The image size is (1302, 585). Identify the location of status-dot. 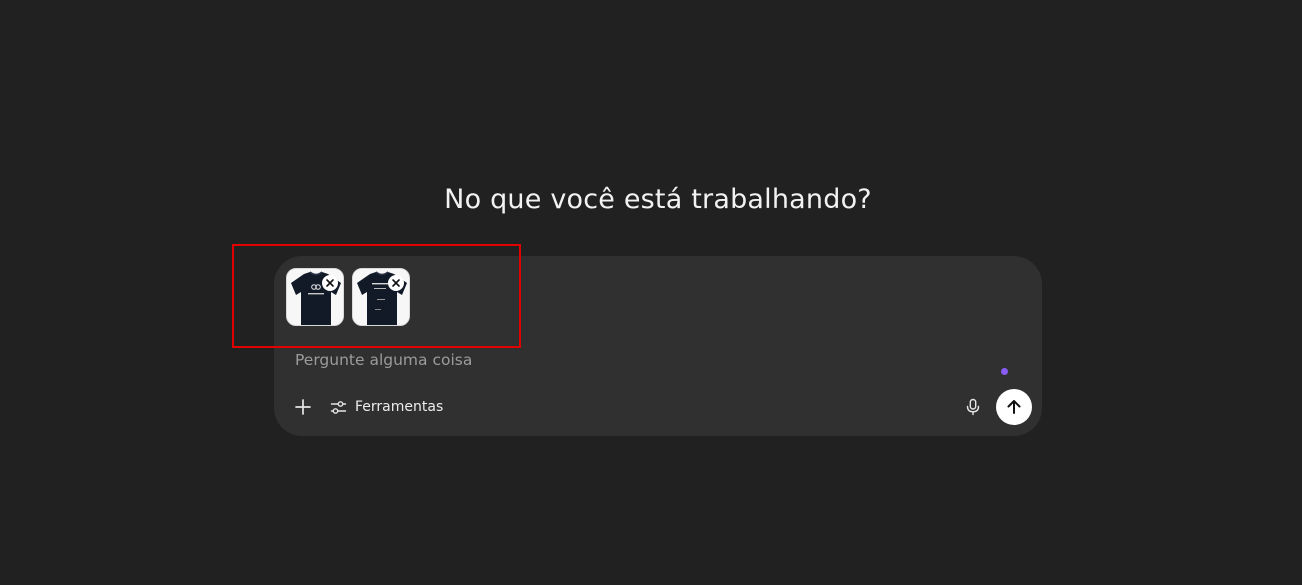
(1004, 371).